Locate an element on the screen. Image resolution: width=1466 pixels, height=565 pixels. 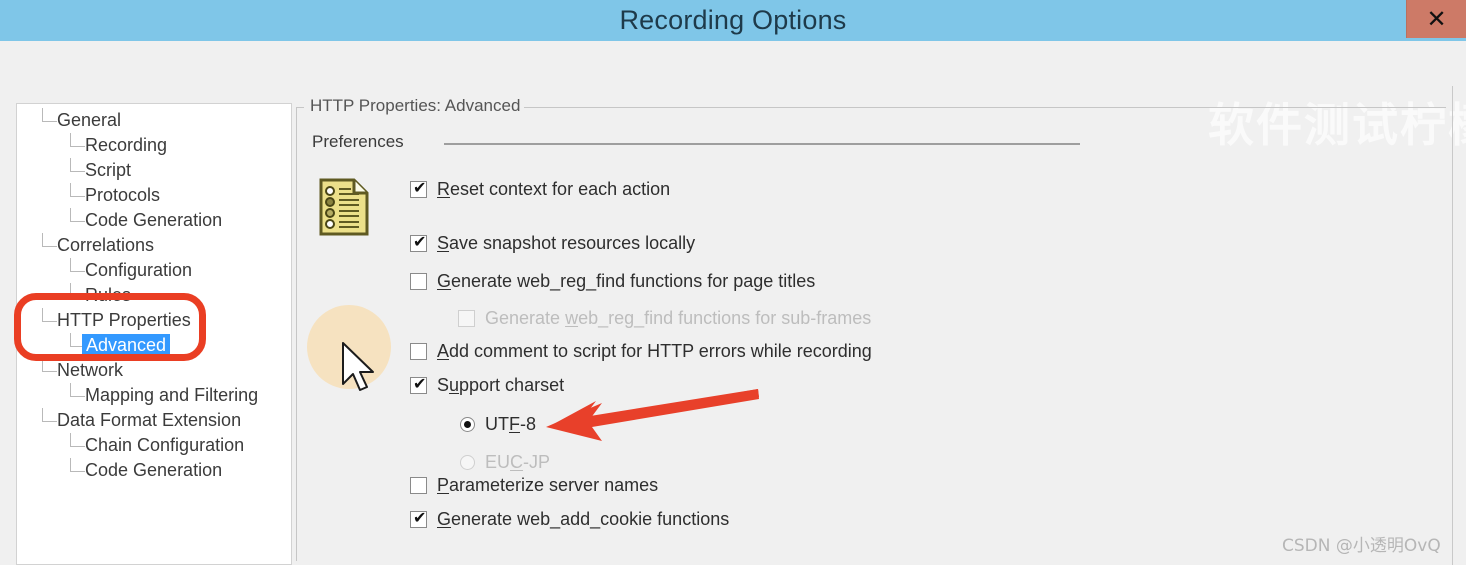
document-checklist-icon is located at coordinates (344, 207).